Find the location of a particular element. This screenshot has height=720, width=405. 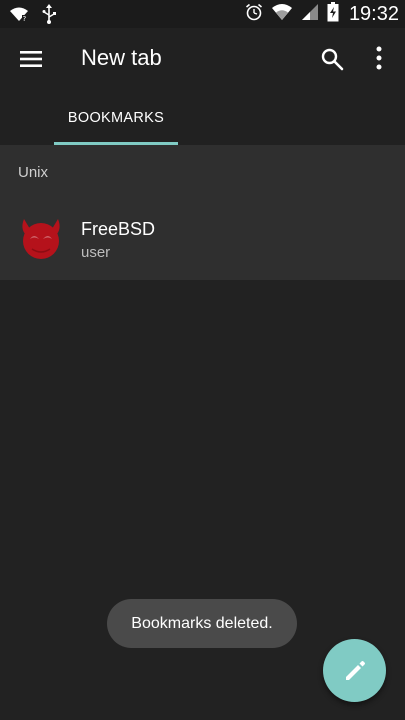

alarm-icon is located at coordinates (254, 14).